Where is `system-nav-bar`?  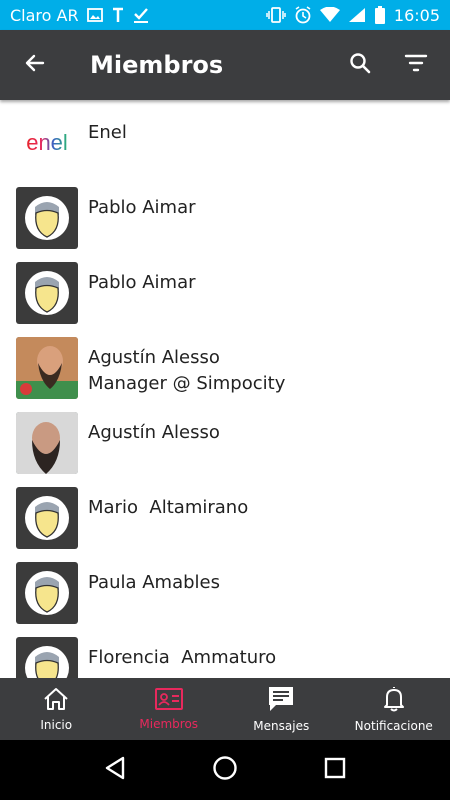 system-nav-bar is located at coordinates (225, 770).